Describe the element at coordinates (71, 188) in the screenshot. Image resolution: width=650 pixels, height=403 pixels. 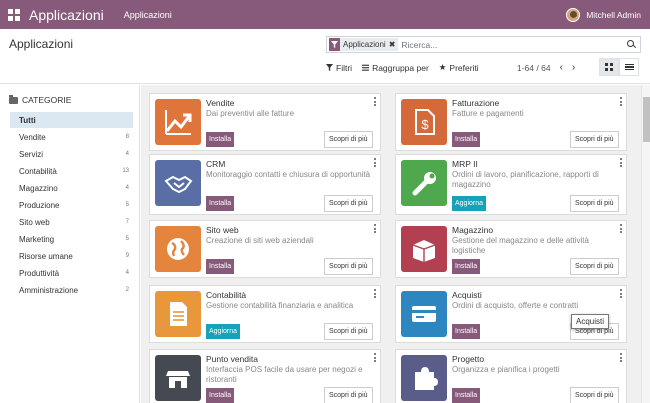
I see `sidebar-item-magazzino: Magazzino 4` at that location.